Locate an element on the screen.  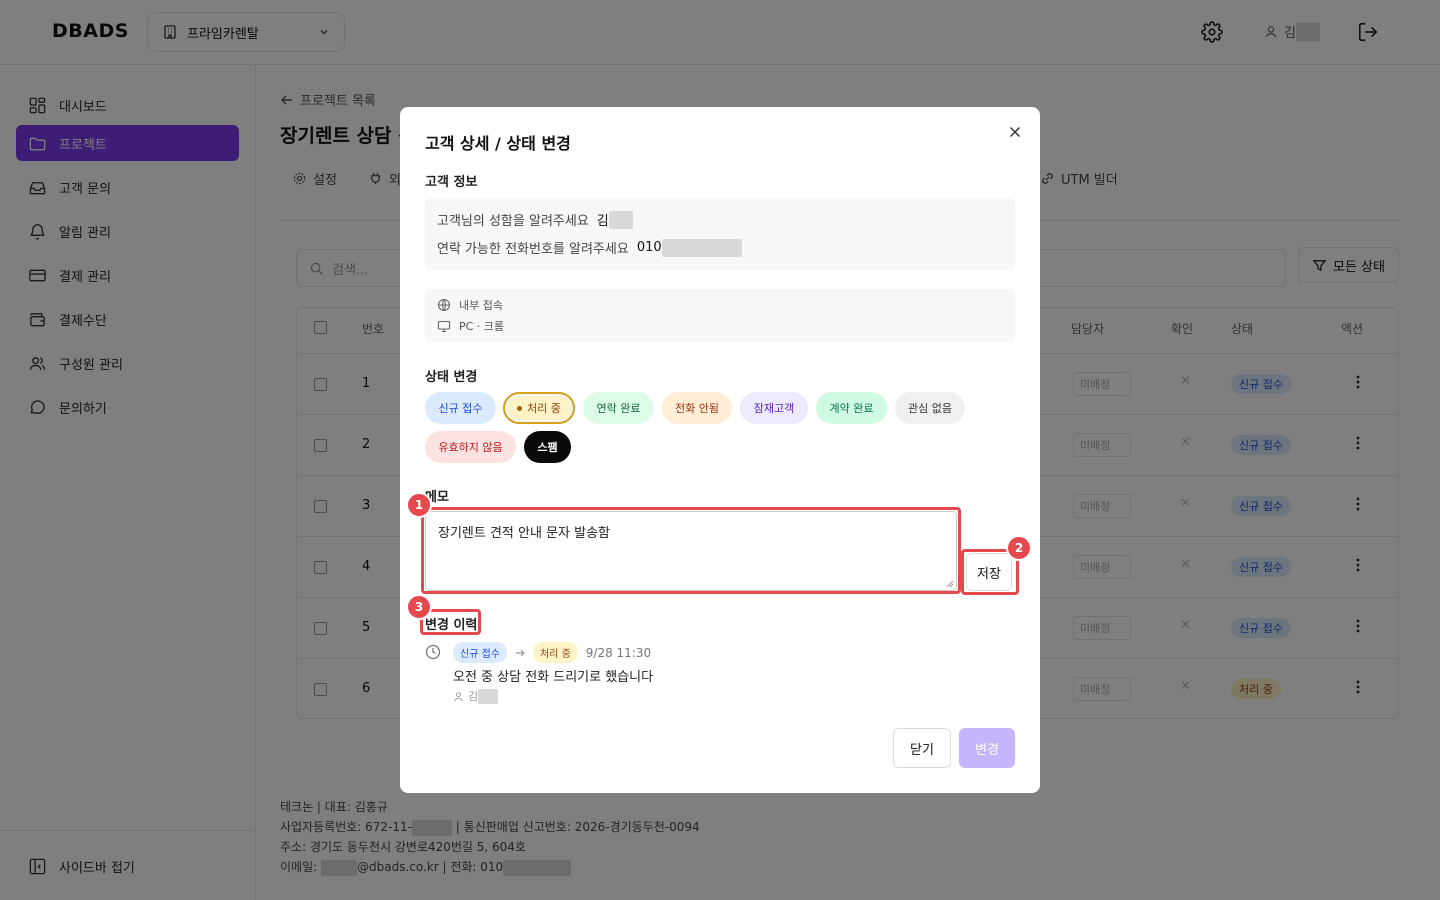
status-change-heading: 상태 변경 is located at coordinates (451, 377).